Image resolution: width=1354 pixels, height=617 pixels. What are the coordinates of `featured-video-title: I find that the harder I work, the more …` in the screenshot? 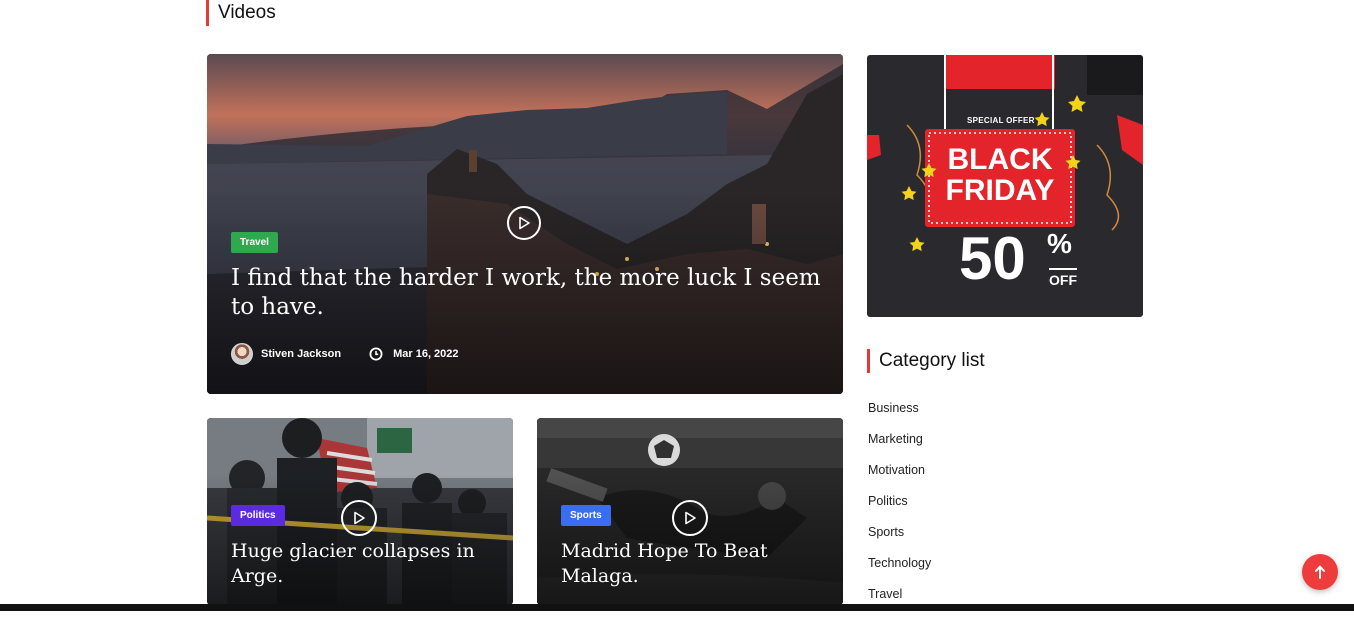 It's located at (531, 293).